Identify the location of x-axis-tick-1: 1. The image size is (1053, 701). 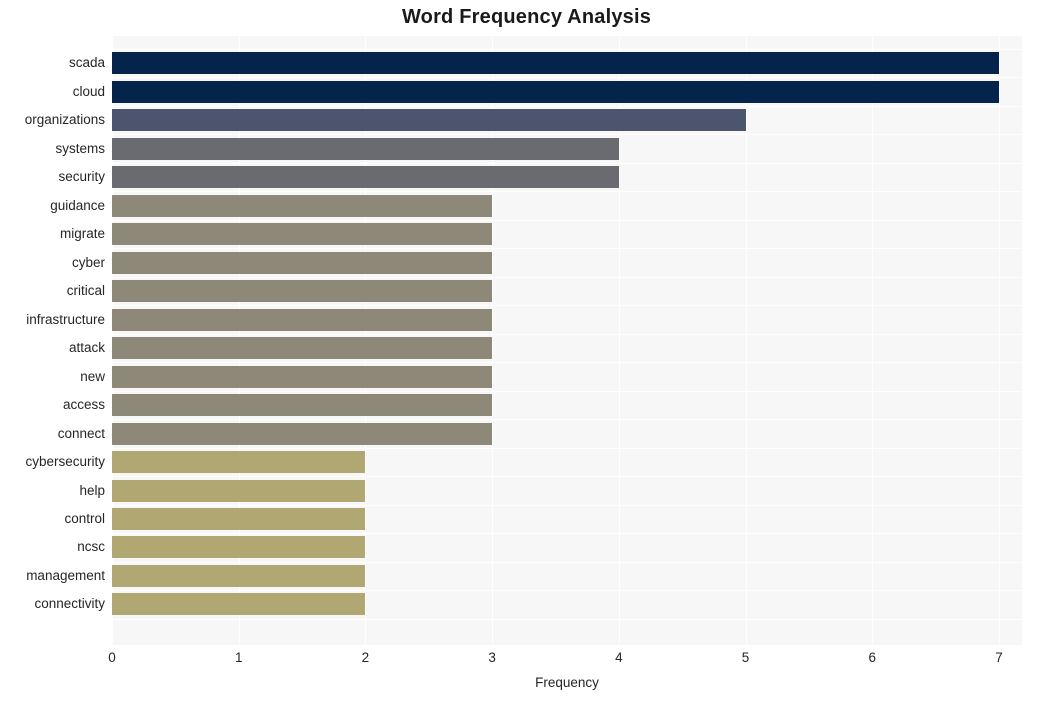
(238, 657).